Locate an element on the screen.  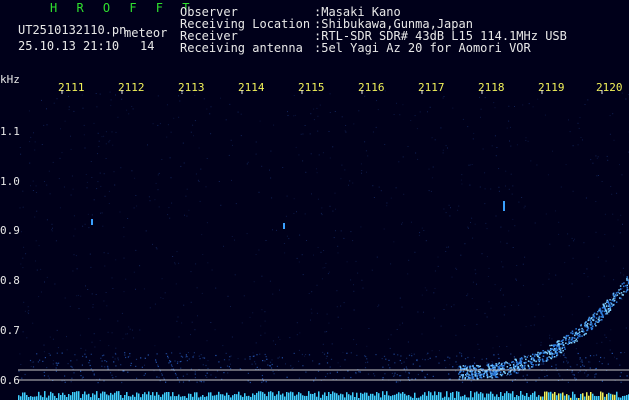
file-name: UT2510132110.pn is located at coordinates (72, 30).